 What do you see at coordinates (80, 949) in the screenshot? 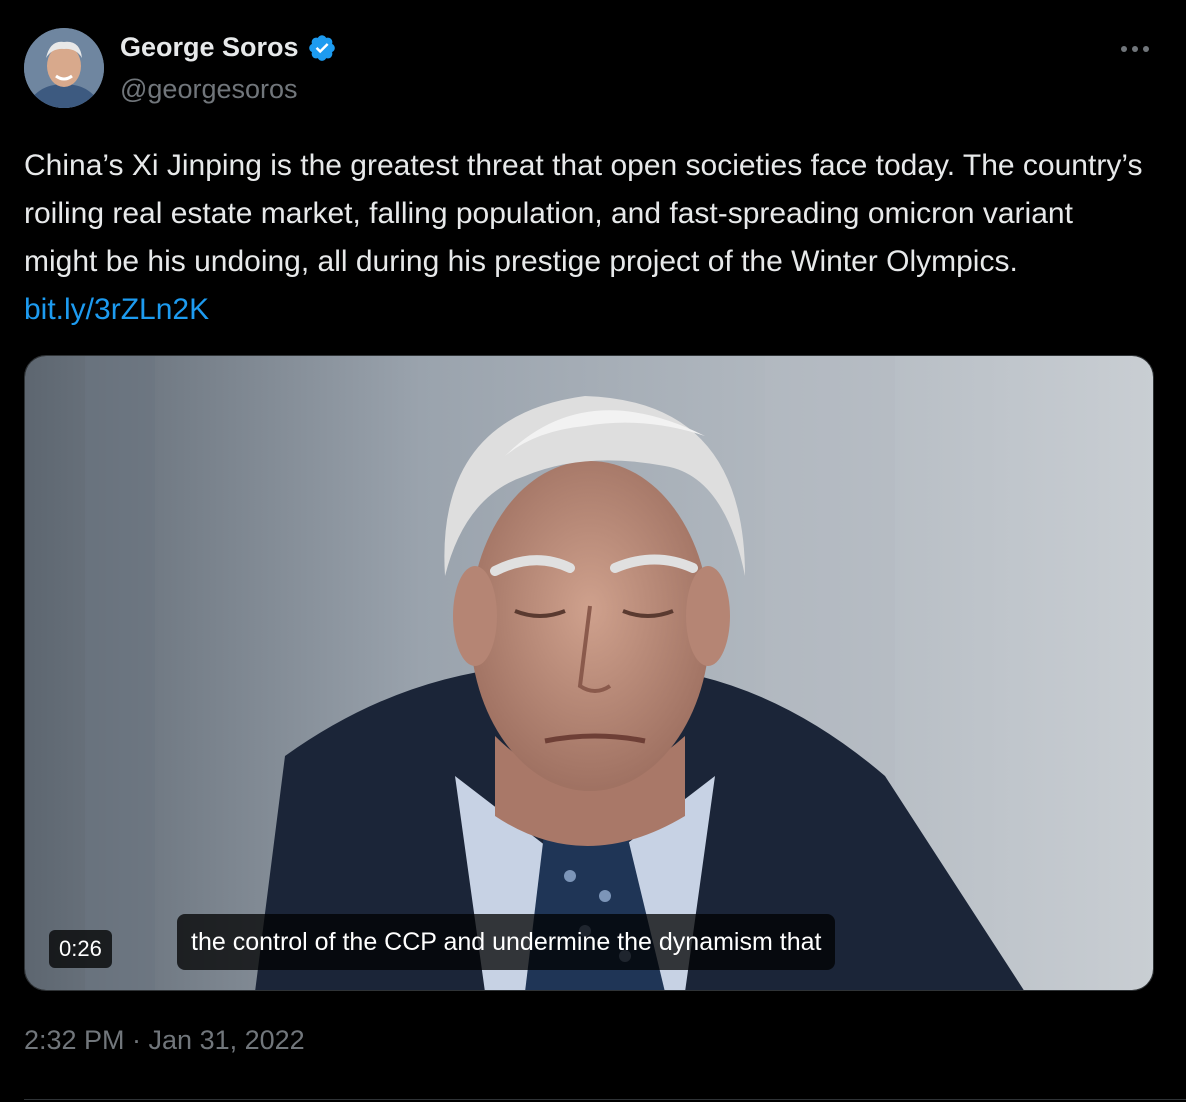
I see `video-duration: 0:26` at bounding box center [80, 949].